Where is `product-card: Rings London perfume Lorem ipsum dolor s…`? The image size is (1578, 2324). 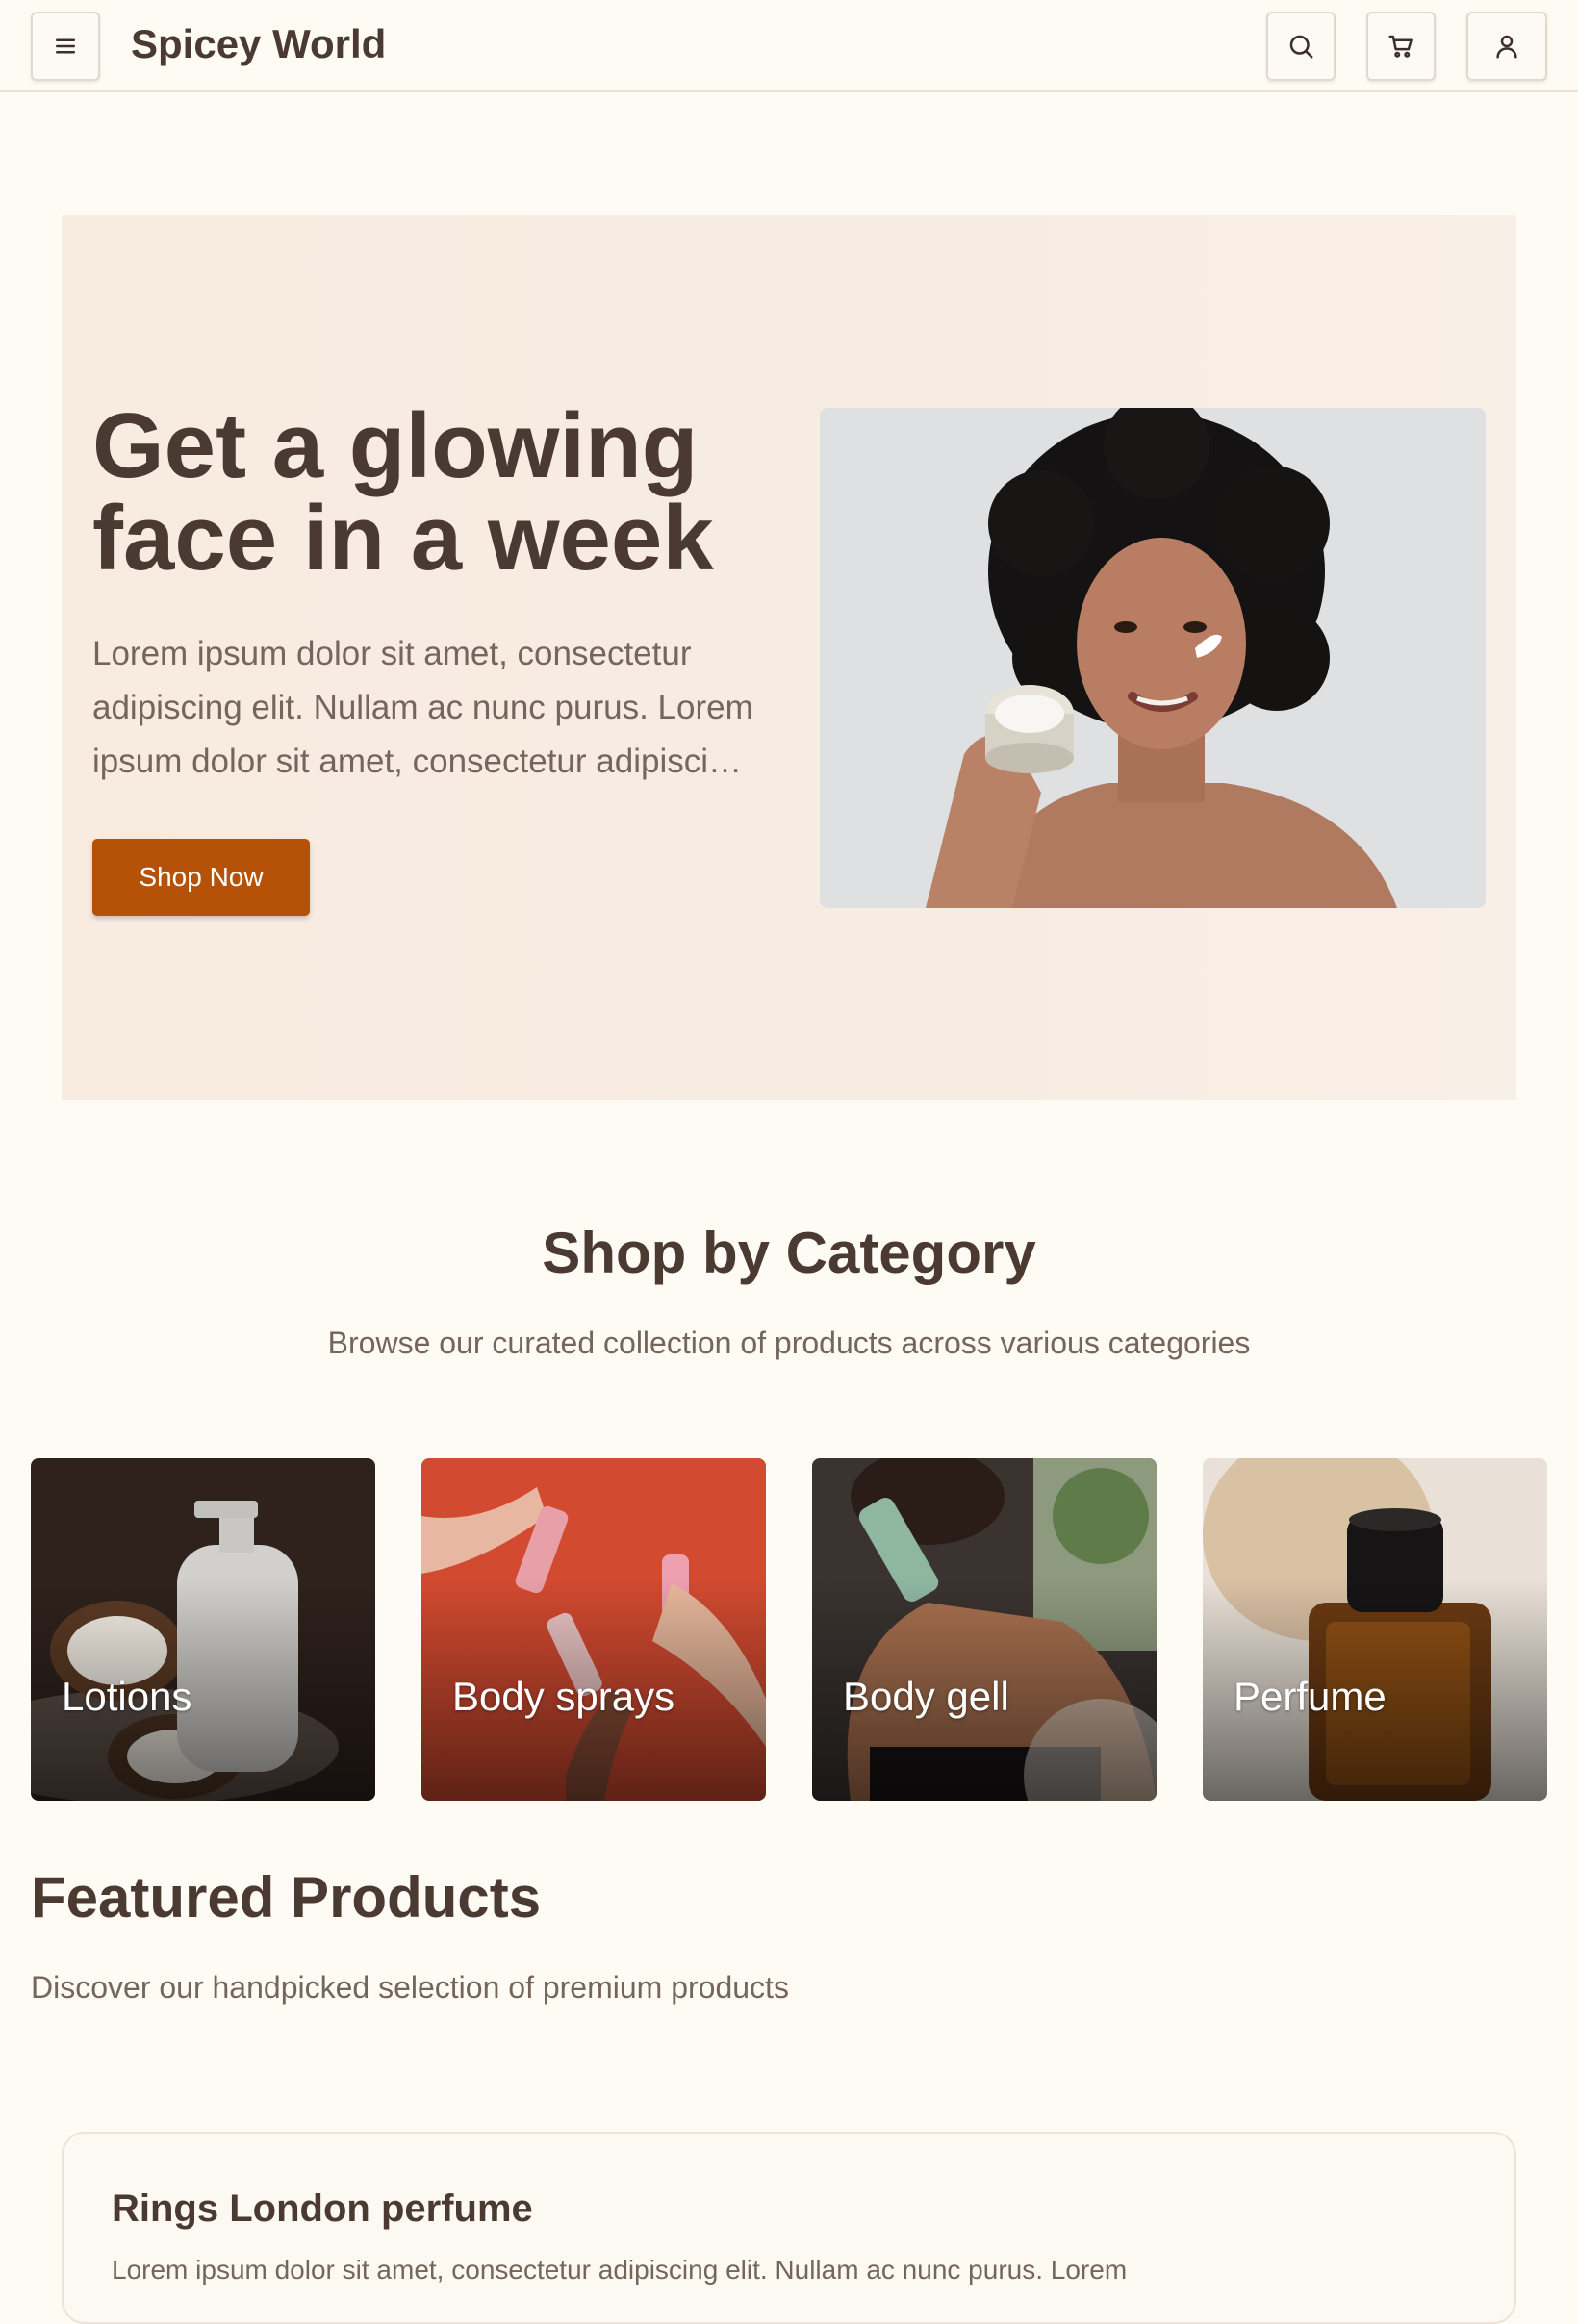 product-card: Rings London perfume Lorem ipsum dolor s… is located at coordinates (789, 2228).